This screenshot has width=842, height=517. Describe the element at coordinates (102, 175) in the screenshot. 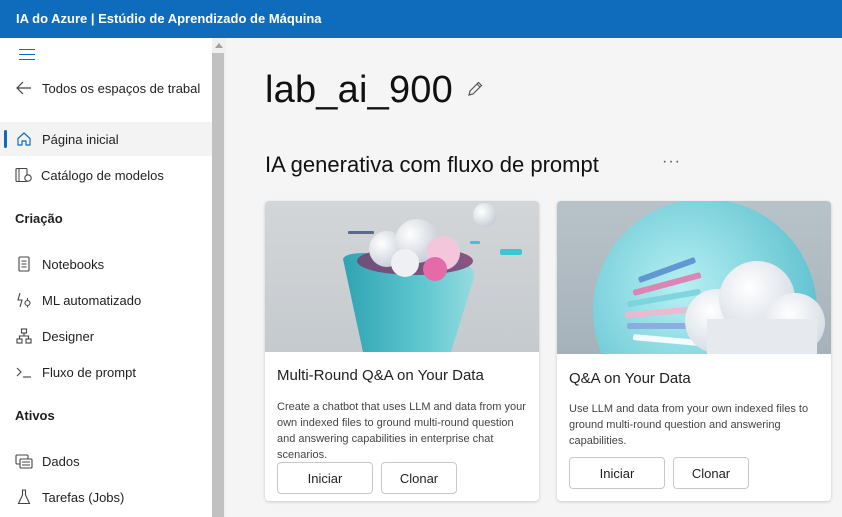

I see `sidebar-item-label: Catálogo de modelos` at that location.